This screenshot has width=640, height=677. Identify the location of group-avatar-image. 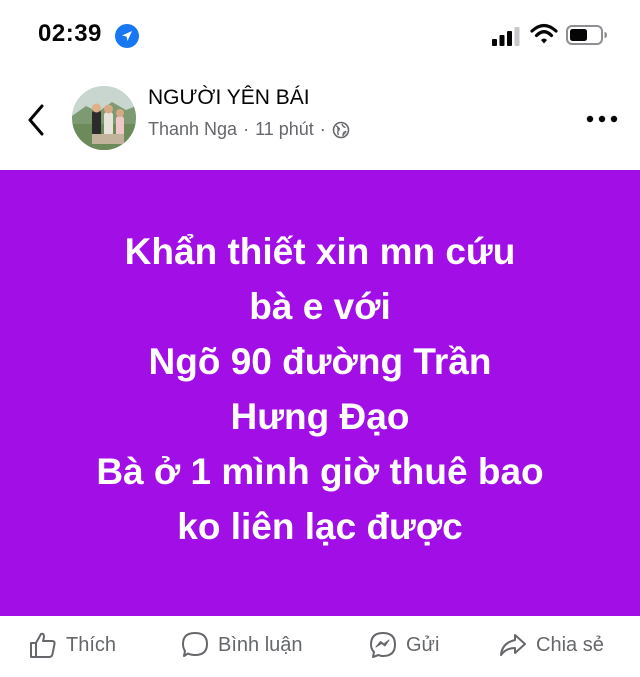
(104, 118).